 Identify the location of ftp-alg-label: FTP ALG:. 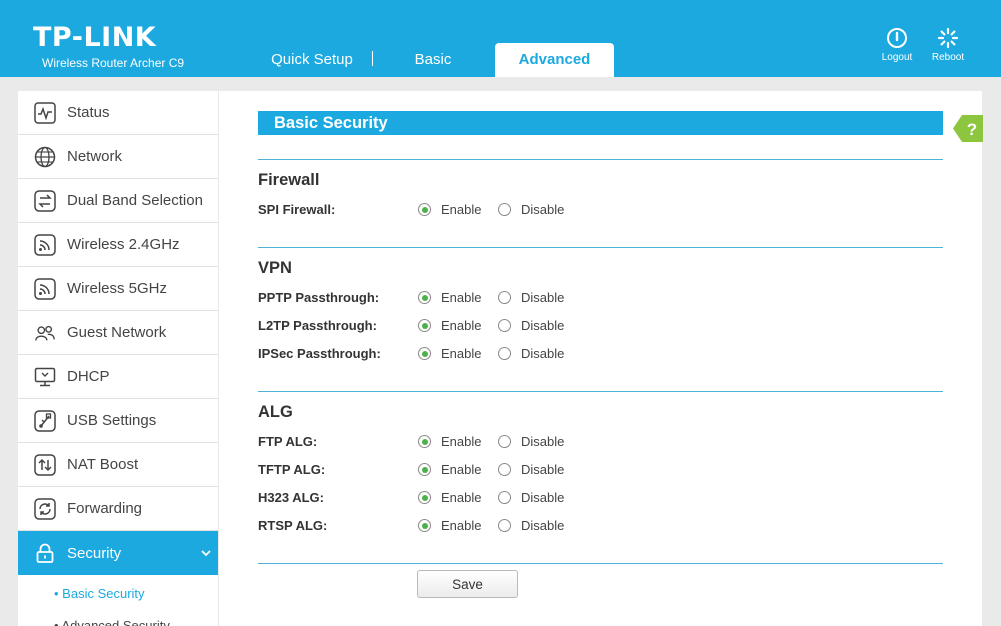
(288, 441).